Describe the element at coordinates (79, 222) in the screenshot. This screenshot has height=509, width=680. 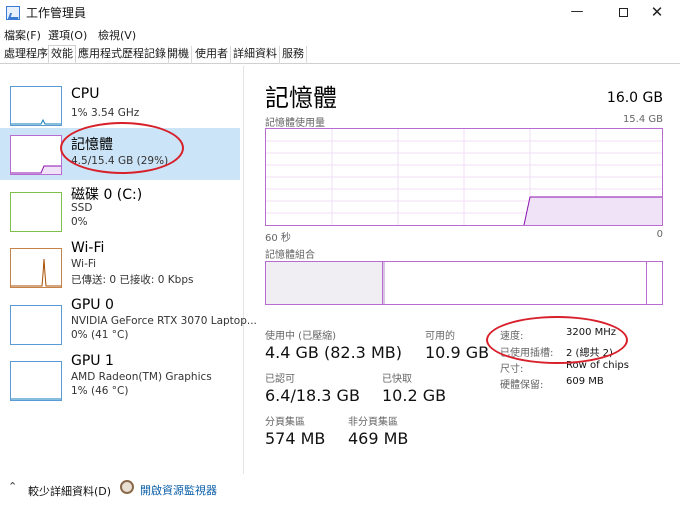
I see `sidebar-item-detail: 0%` at that location.